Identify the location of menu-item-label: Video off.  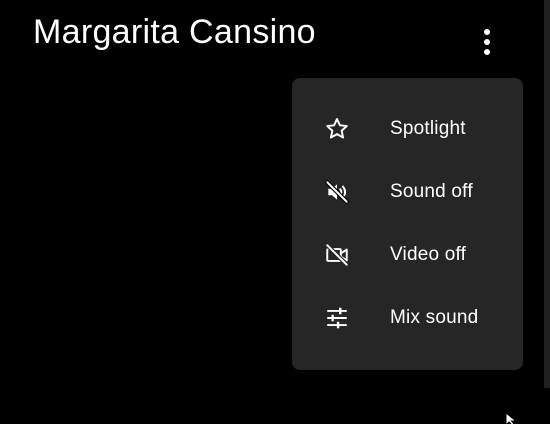
(428, 254).